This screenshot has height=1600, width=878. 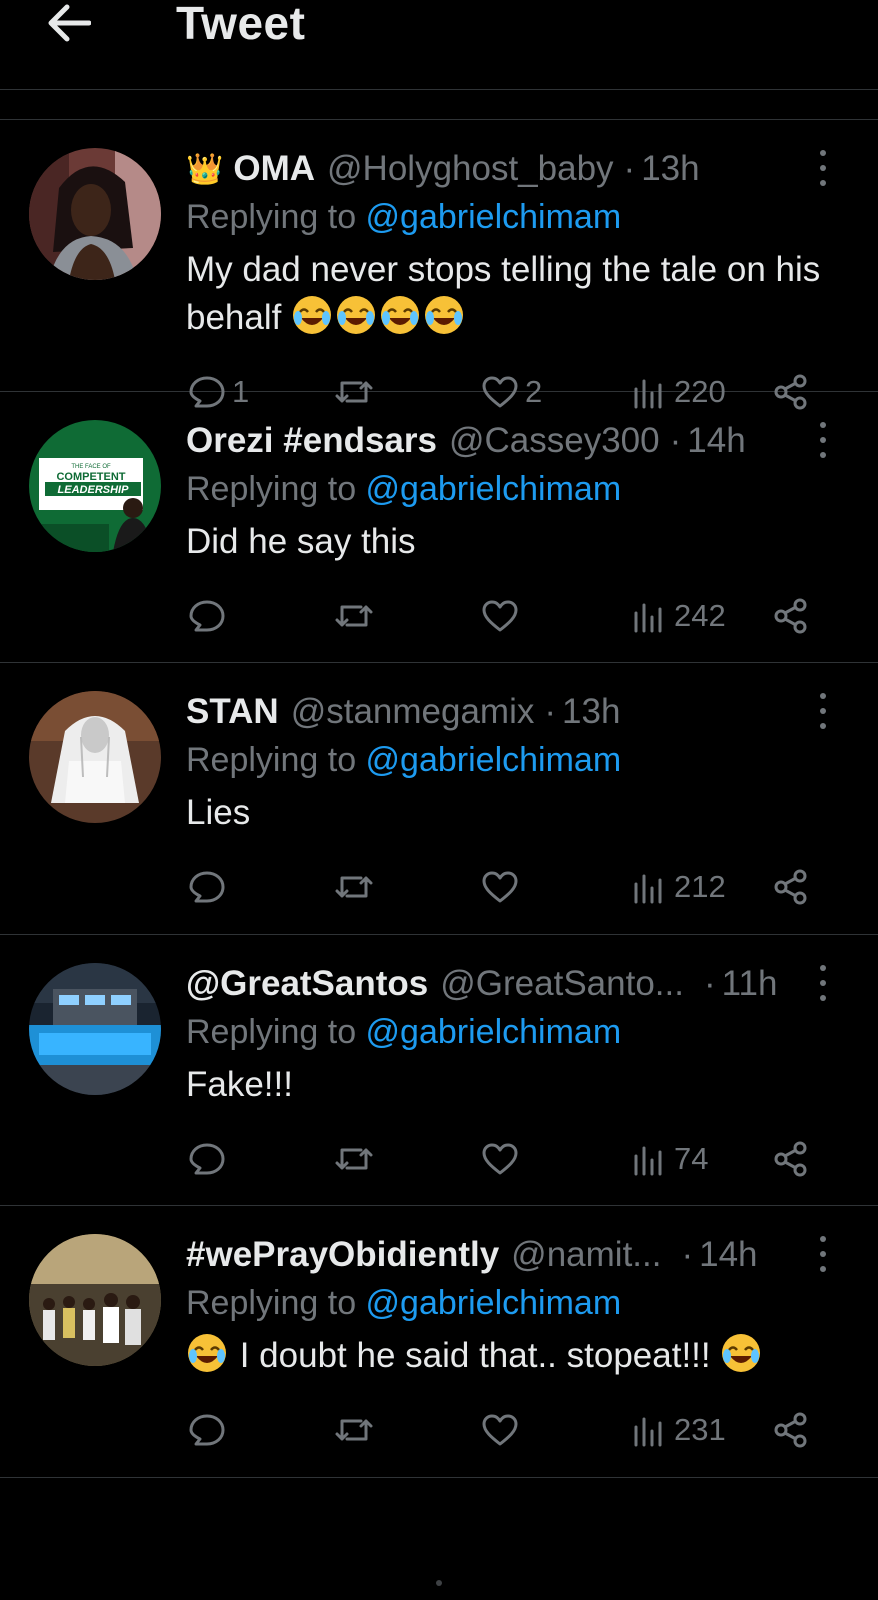 I want to click on display-name: #wePrayObidiently, so click(x=342, y=1255).